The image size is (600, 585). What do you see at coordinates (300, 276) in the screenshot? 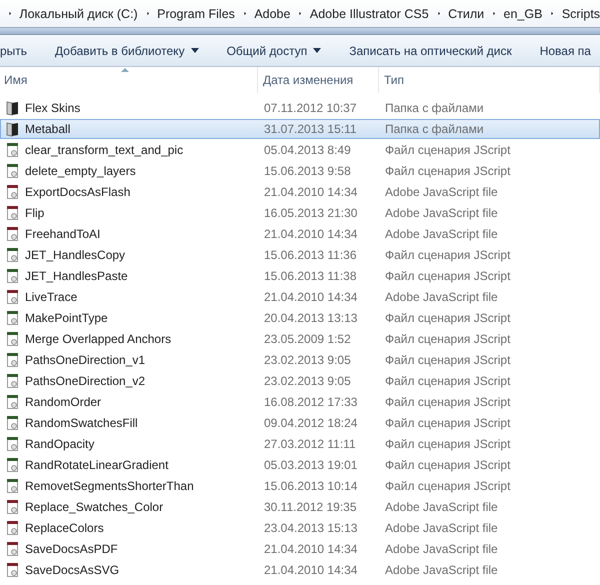
I see `file-row: JET_HandlesPaste 15.06.2013 11:38 Файл сценария JScript` at bounding box center [300, 276].